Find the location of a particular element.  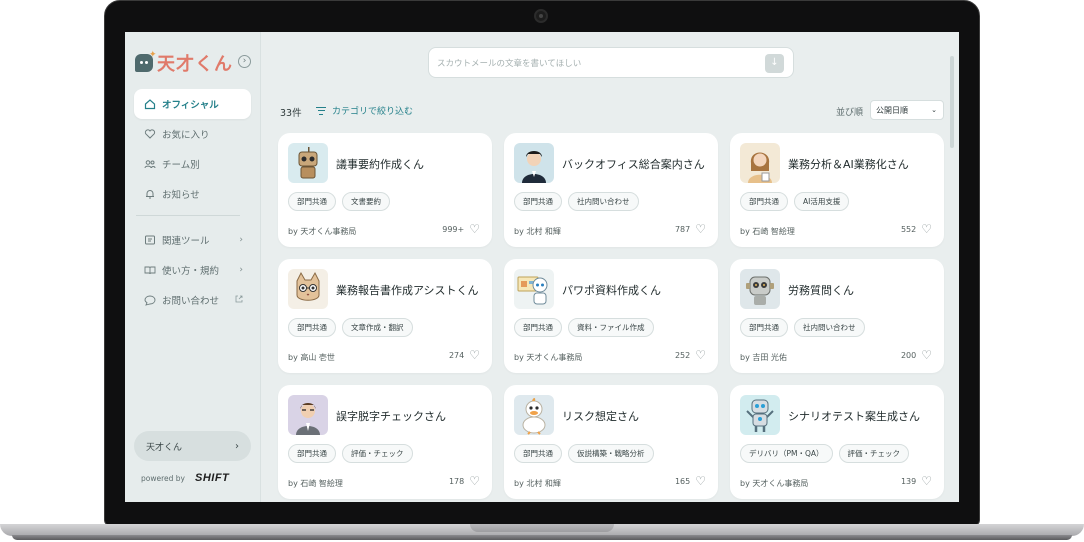

card-tags: 部門共通 AI活用支援 is located at coordinates (795, 201).